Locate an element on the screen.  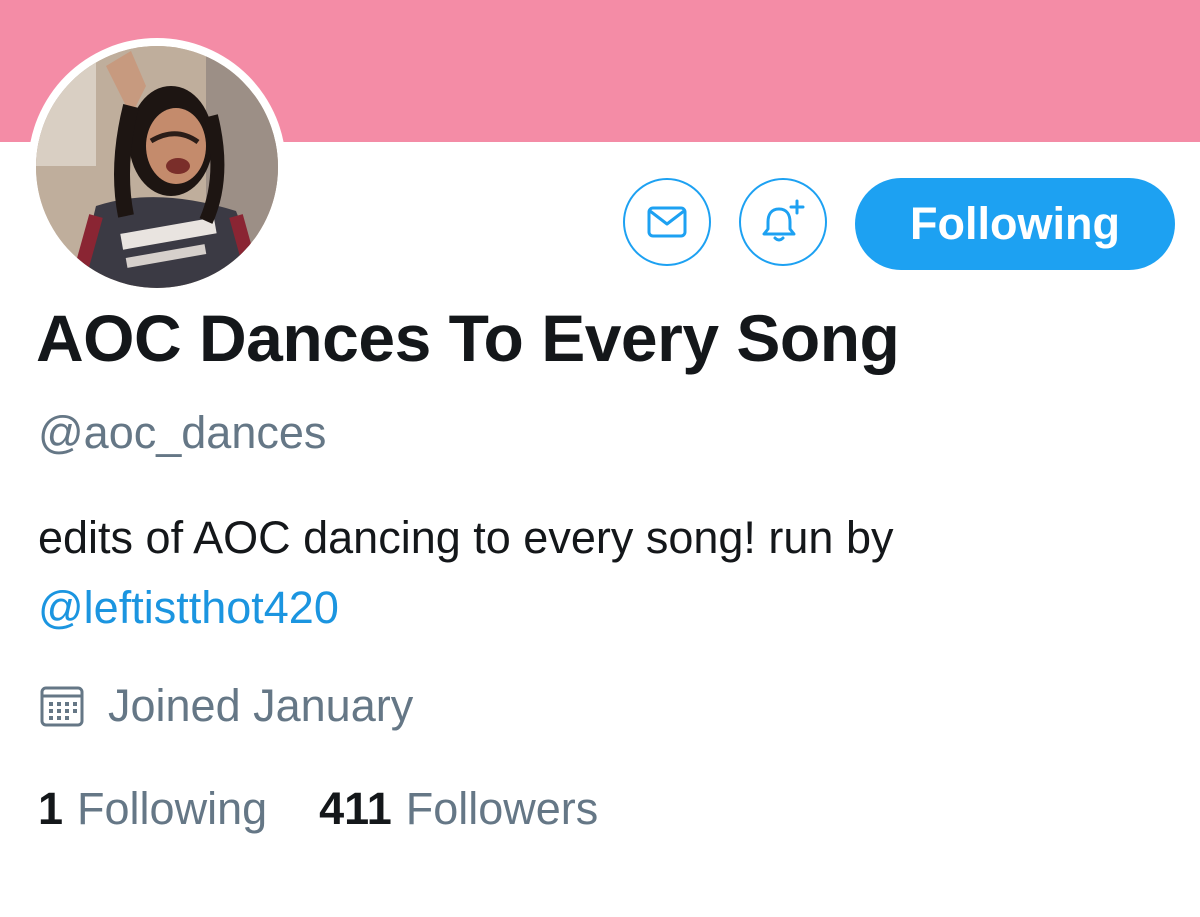
followers-label: Followers is located at coordinates (502, 808).